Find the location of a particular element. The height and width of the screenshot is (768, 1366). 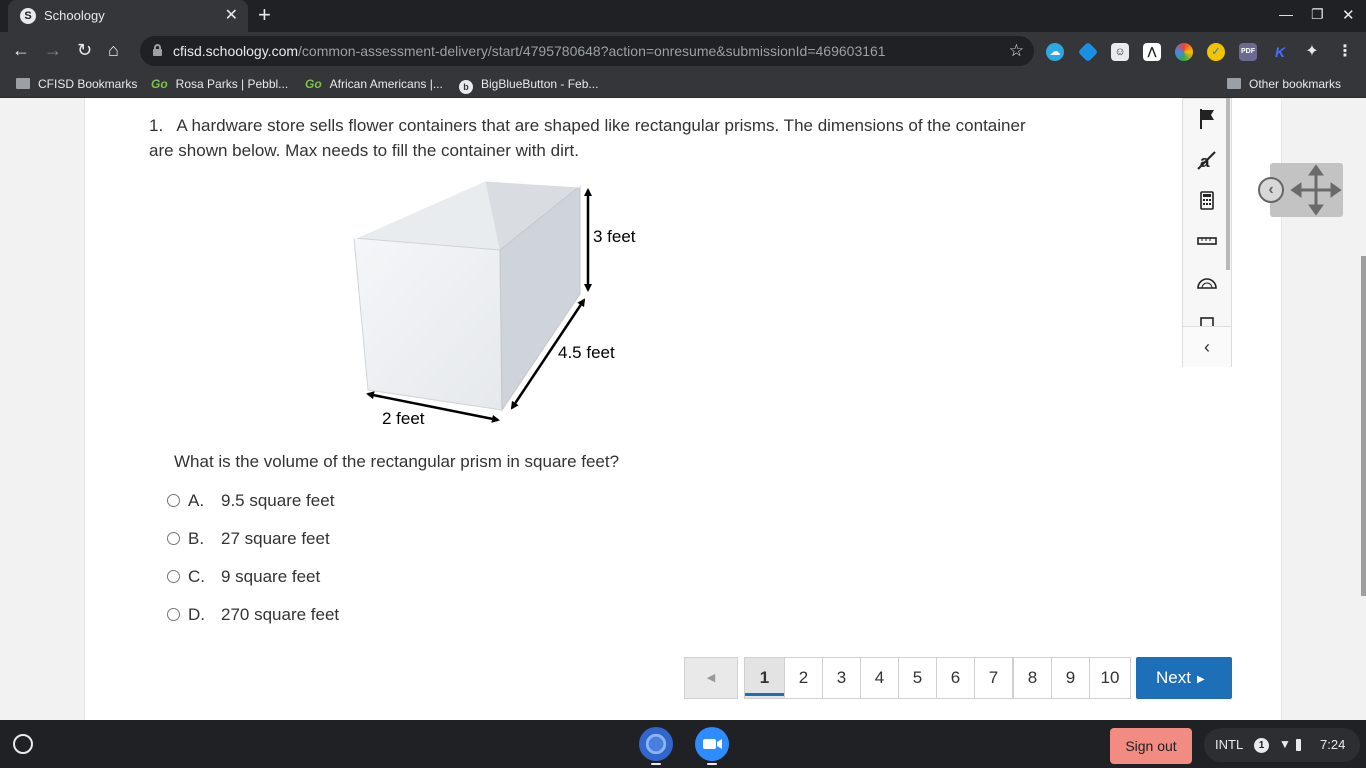

question-number: 1. is located at coordinates (156, 125).